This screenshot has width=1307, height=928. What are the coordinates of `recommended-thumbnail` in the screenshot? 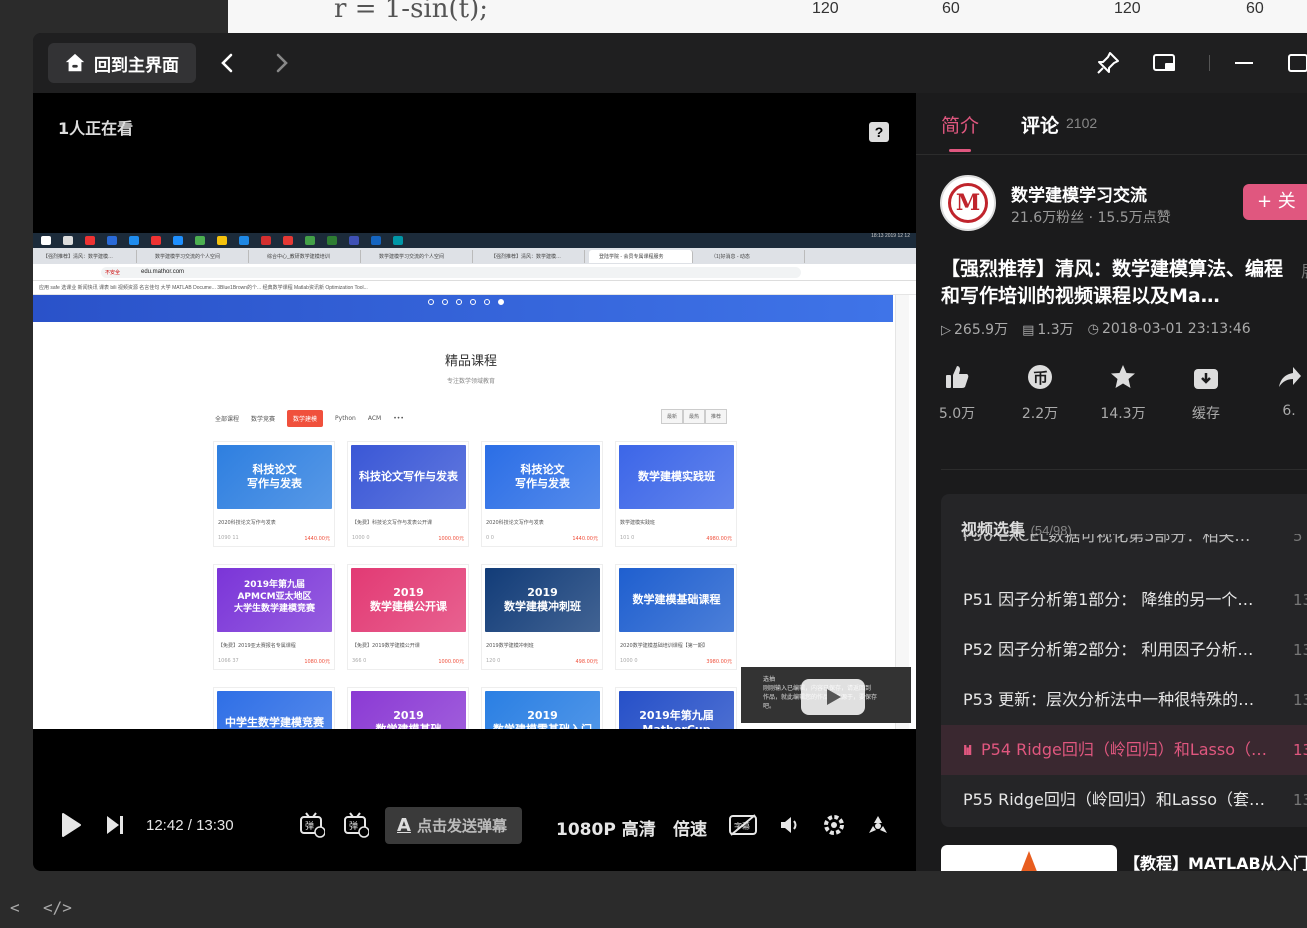 It's located at (1029, 858).